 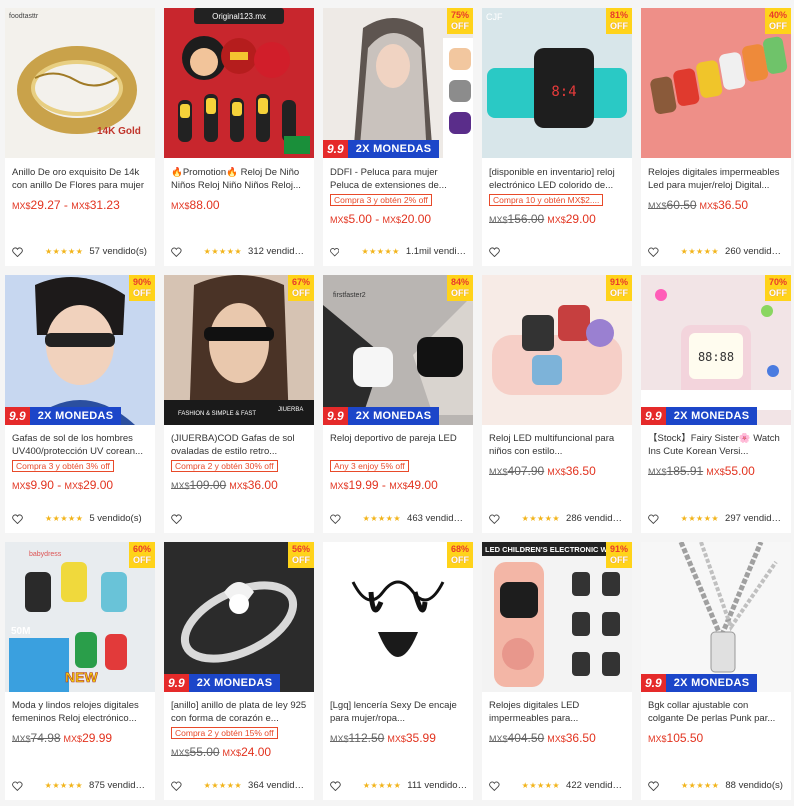 I want to click on product-image: NEW 50M babydress 60% OFF, so click(x=80, y=617).